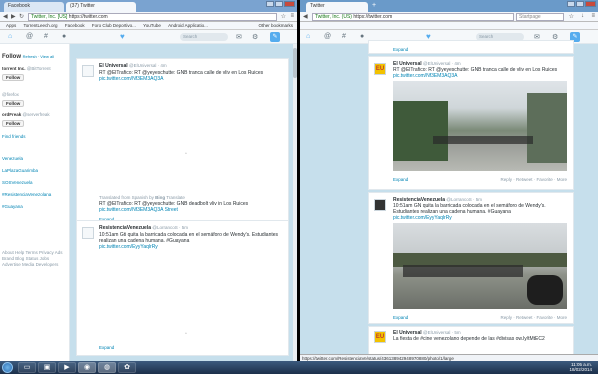 Image resolution: width=598 pixels, height=374 pixels. I want to click on start-button, so click(7, 367).